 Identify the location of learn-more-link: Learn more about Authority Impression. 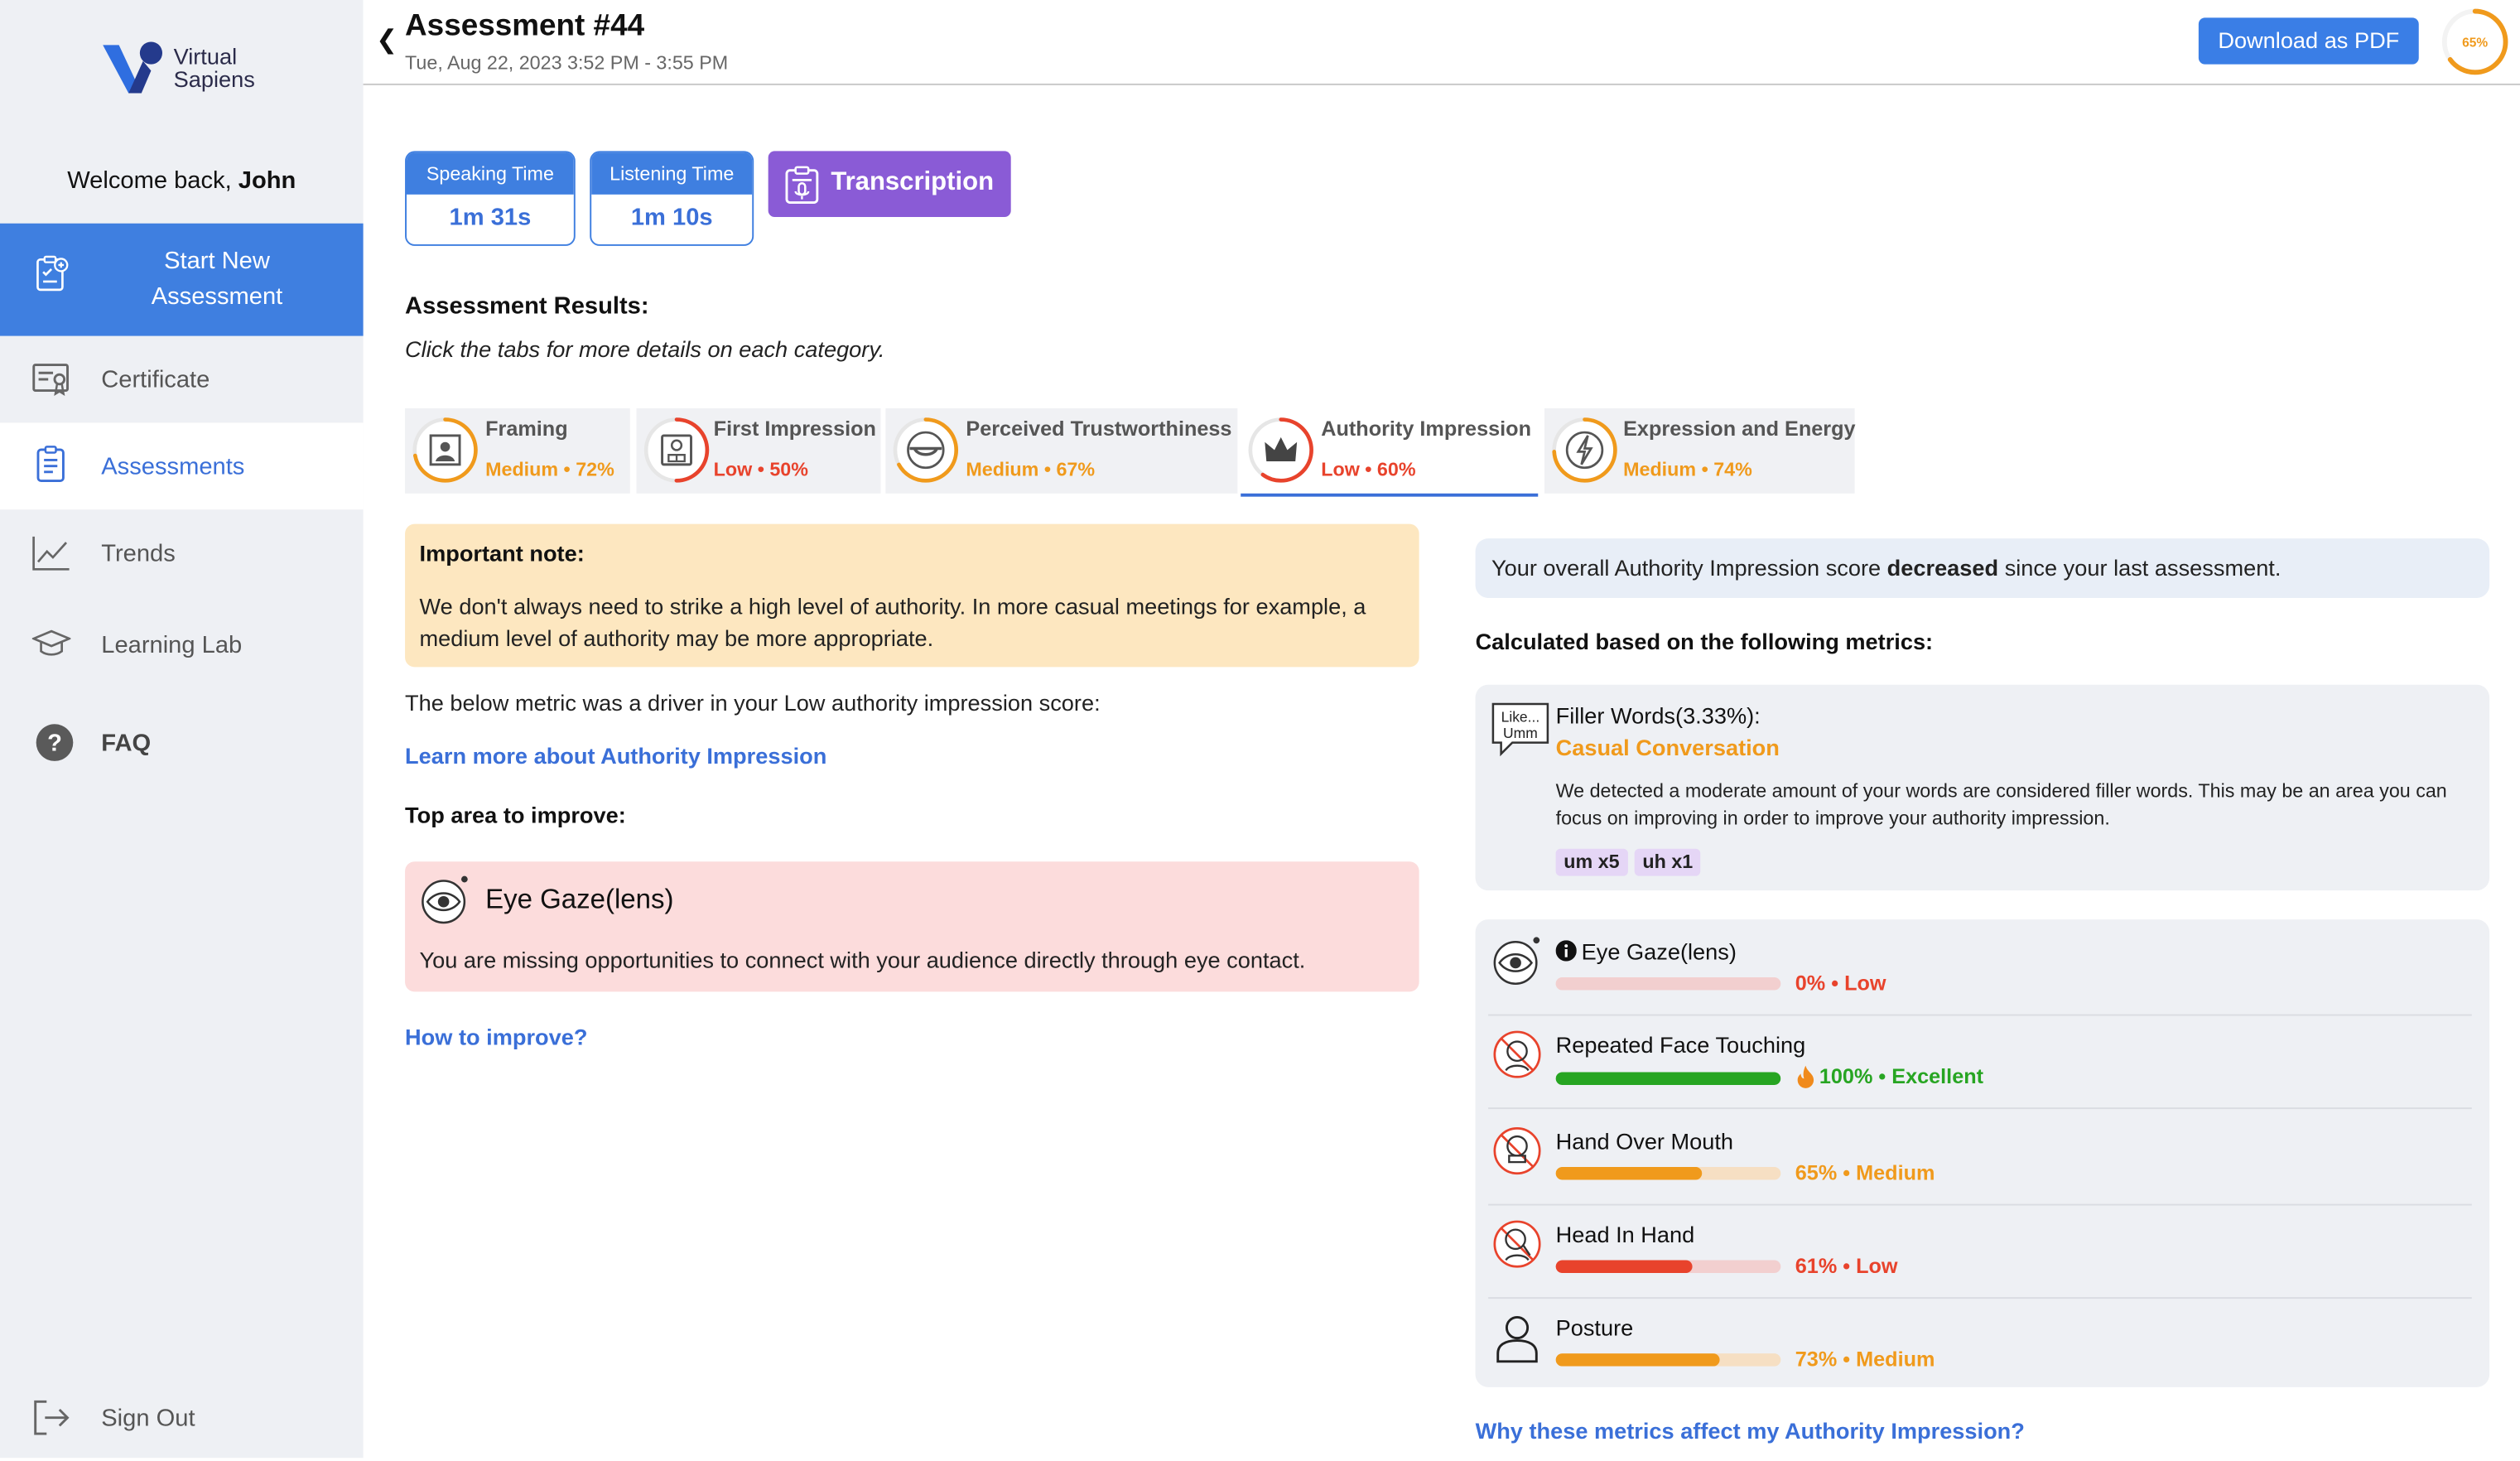
(615, 756).